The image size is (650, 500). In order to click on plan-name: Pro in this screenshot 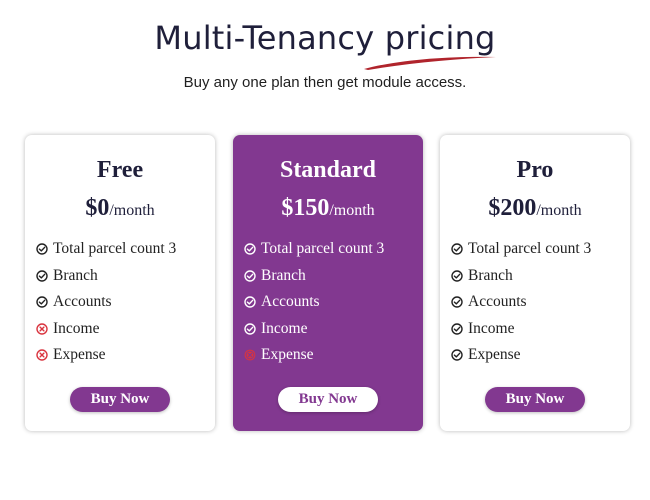, I will do `click(535, 170)`.